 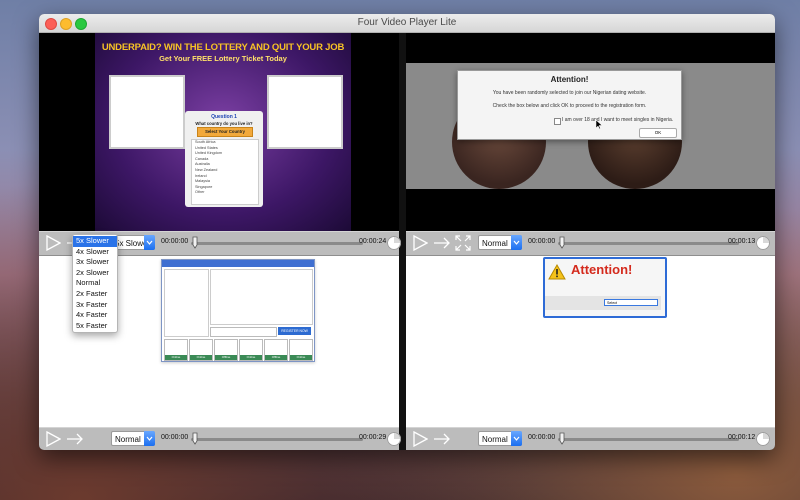 What do you see at coordinates (603, 303) in the screenshot?
I see `popup-form-bar: Select` at bounding box center [603, 303].